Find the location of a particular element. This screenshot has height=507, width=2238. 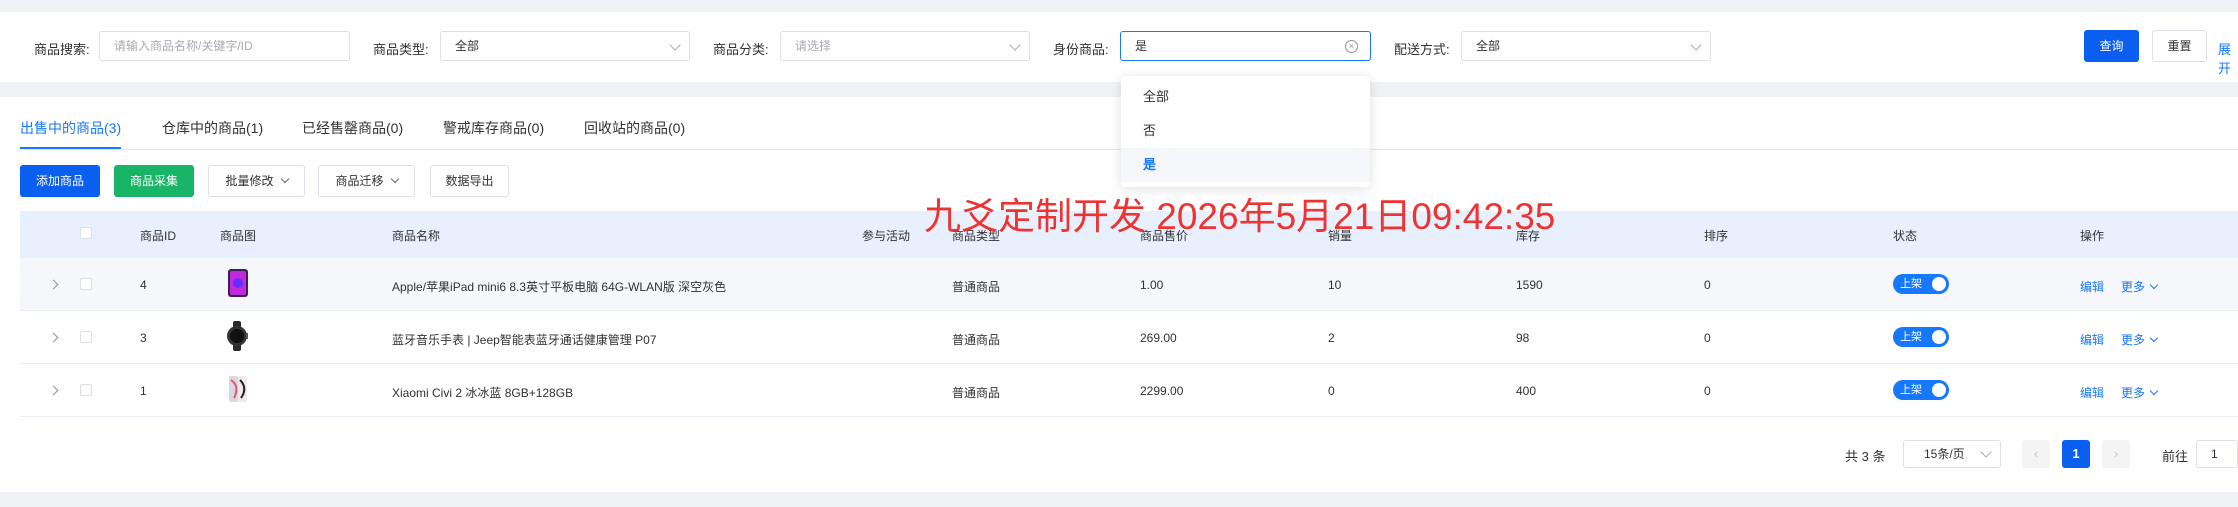

keyword-input: 请输入商品名称/关键字/ID is located at coordinates (224, 46).